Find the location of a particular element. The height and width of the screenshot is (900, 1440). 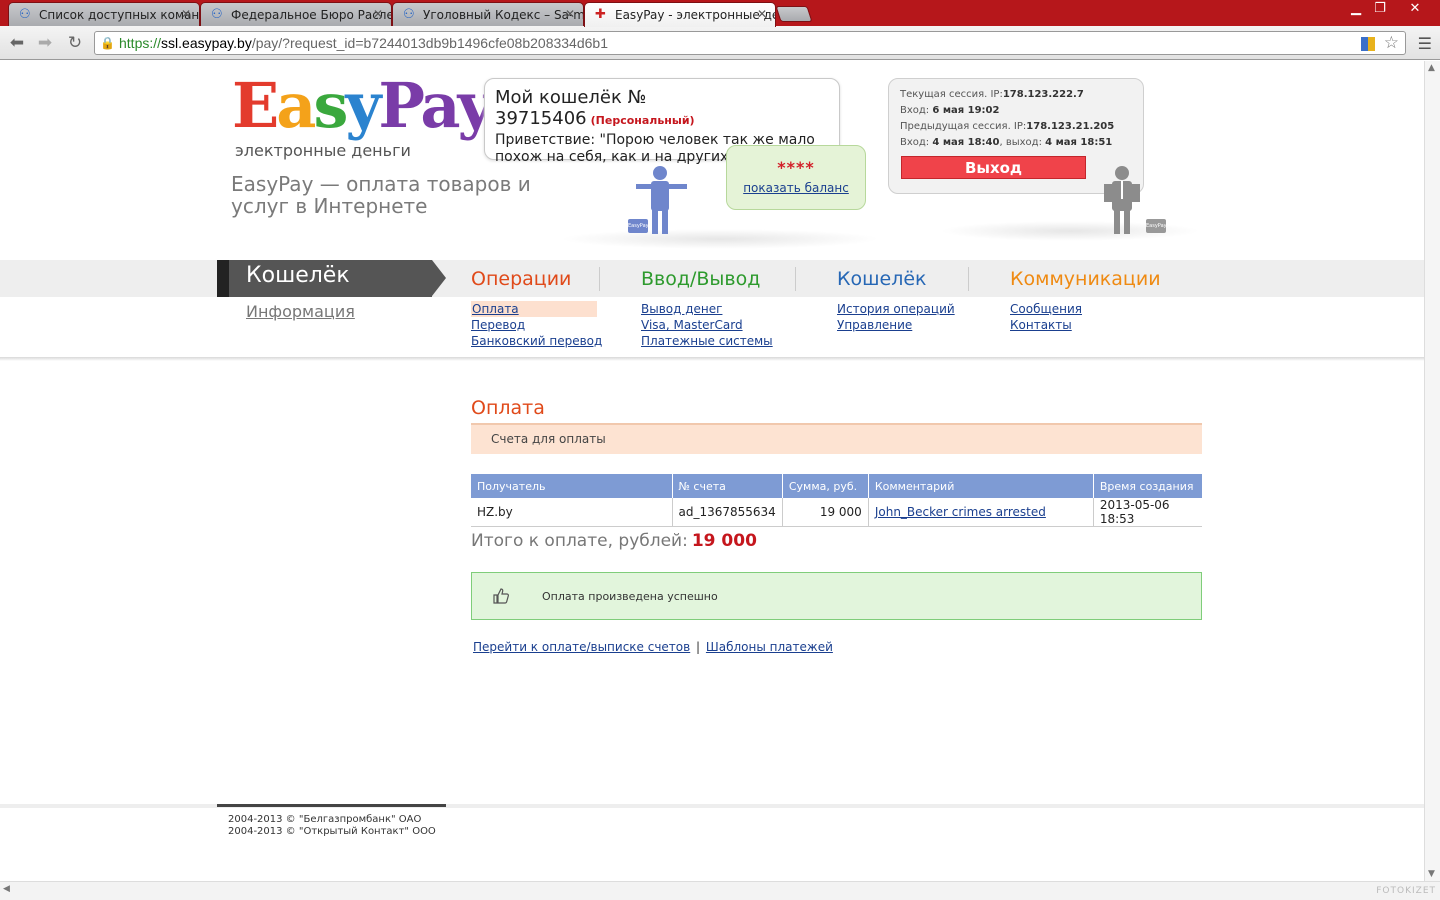

link-history: История операций is located at coordinates (896, 309).